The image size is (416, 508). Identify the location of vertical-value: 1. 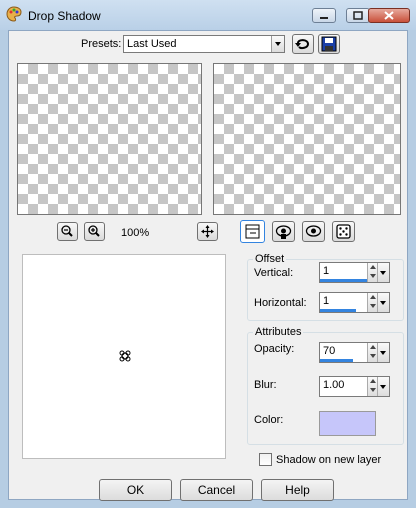
(326, 271).